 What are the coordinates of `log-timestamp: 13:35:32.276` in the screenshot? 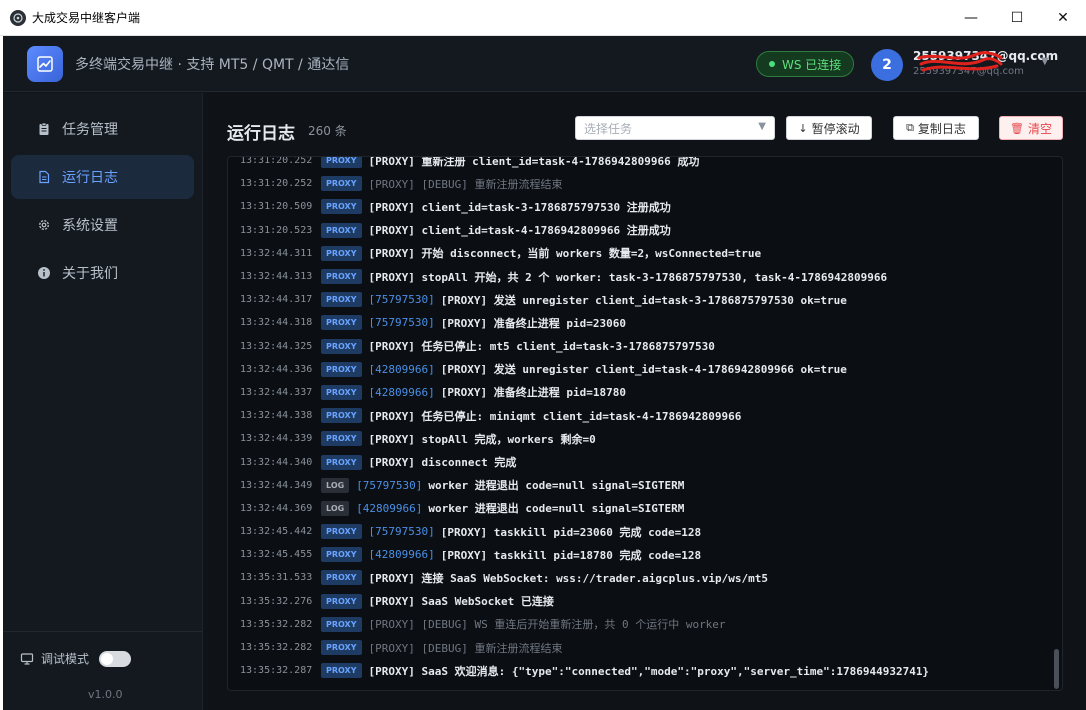 It's located at (276, 601).